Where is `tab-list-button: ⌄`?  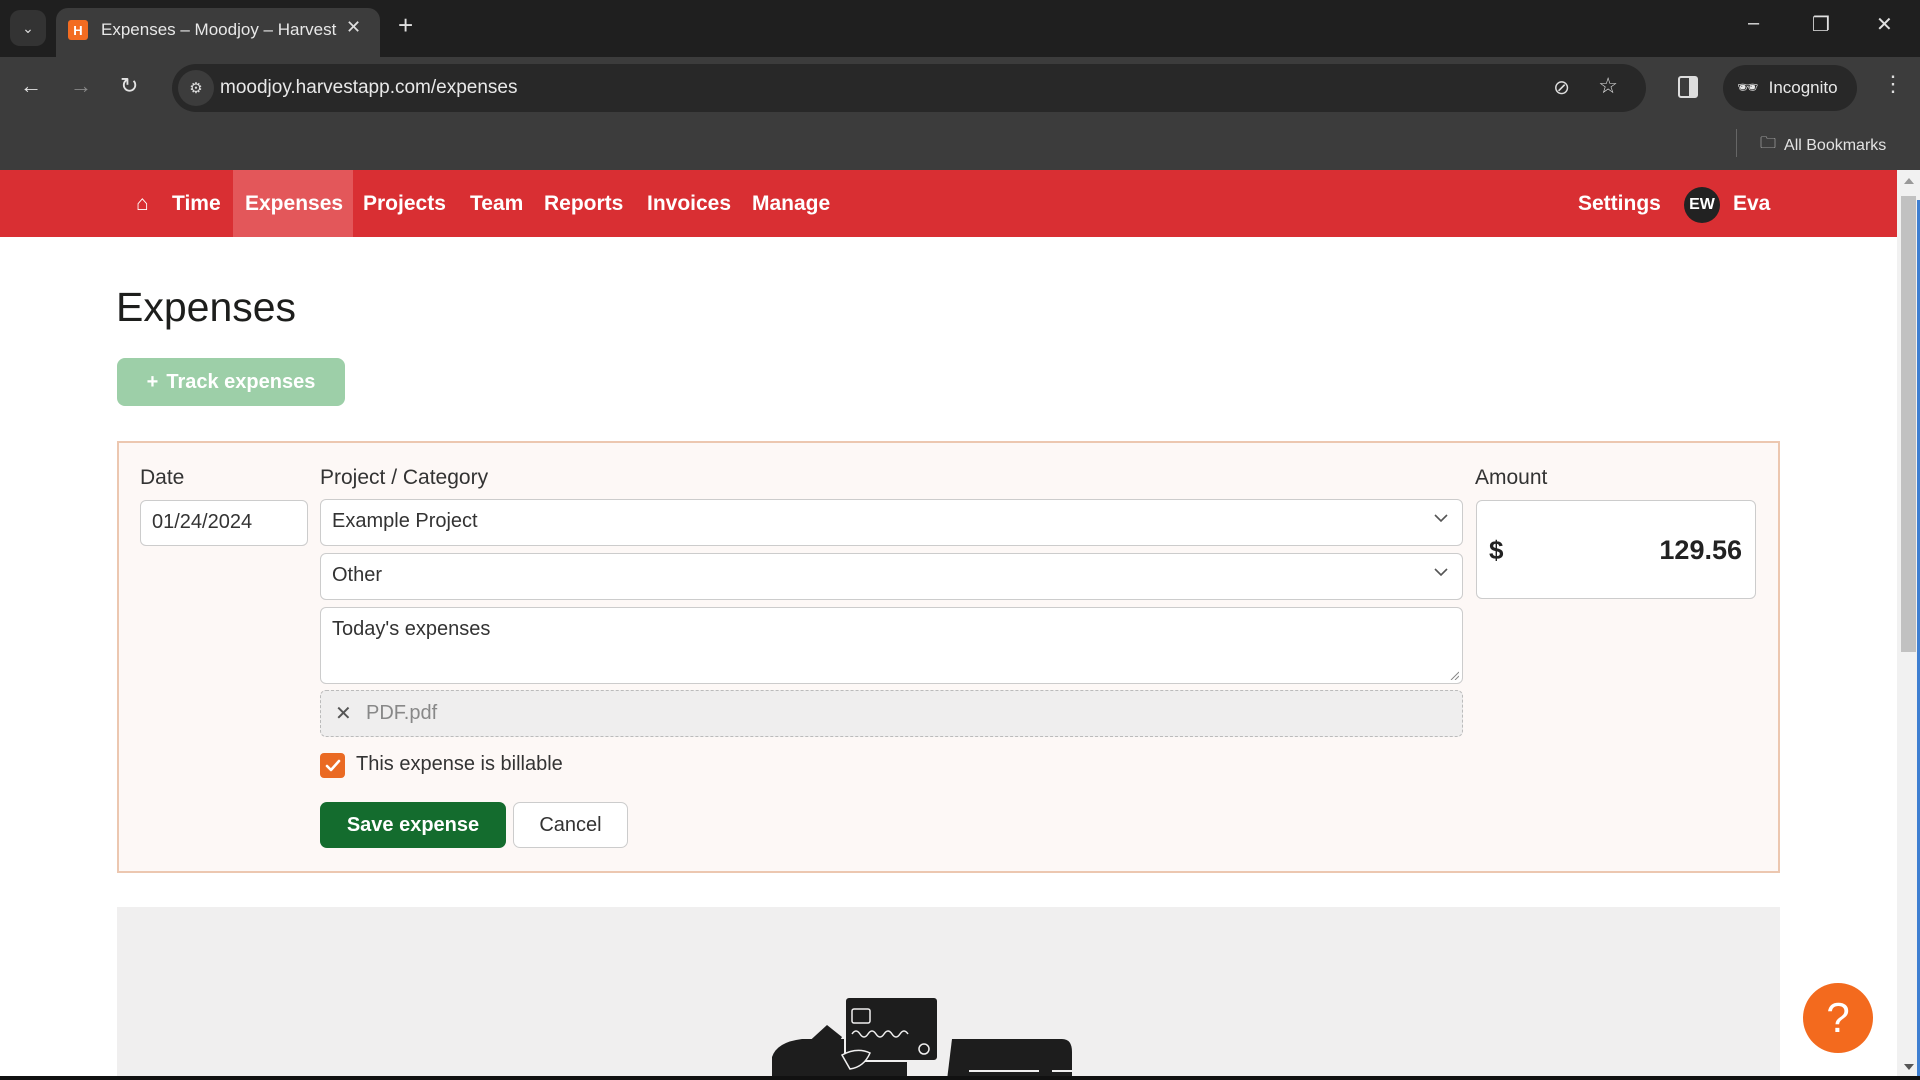
tab-list-button: ⌄ is located at coordinates (28, 28).